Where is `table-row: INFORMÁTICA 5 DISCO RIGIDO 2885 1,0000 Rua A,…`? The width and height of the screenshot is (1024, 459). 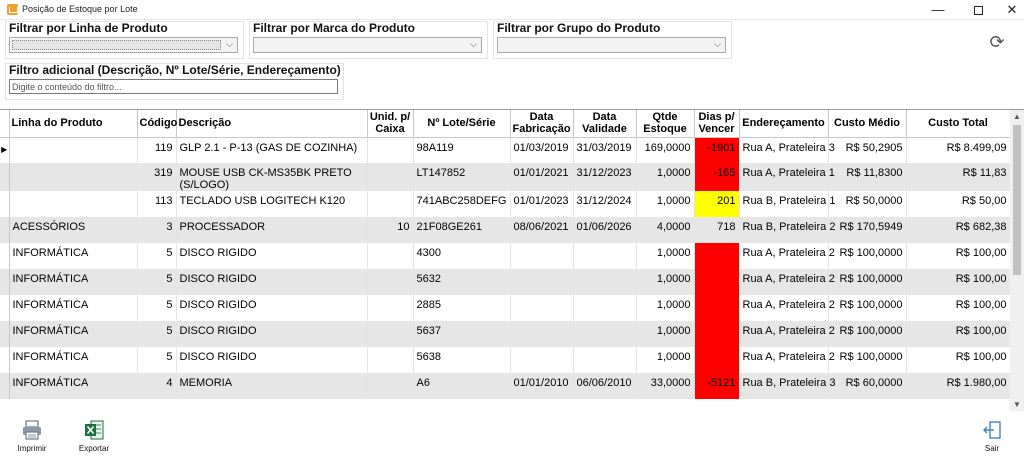 table-row: INFORMÁTICA 5 DISCO RIGIDO 2885 1,0000 Rua A,… is located at coordinates (505, 308).